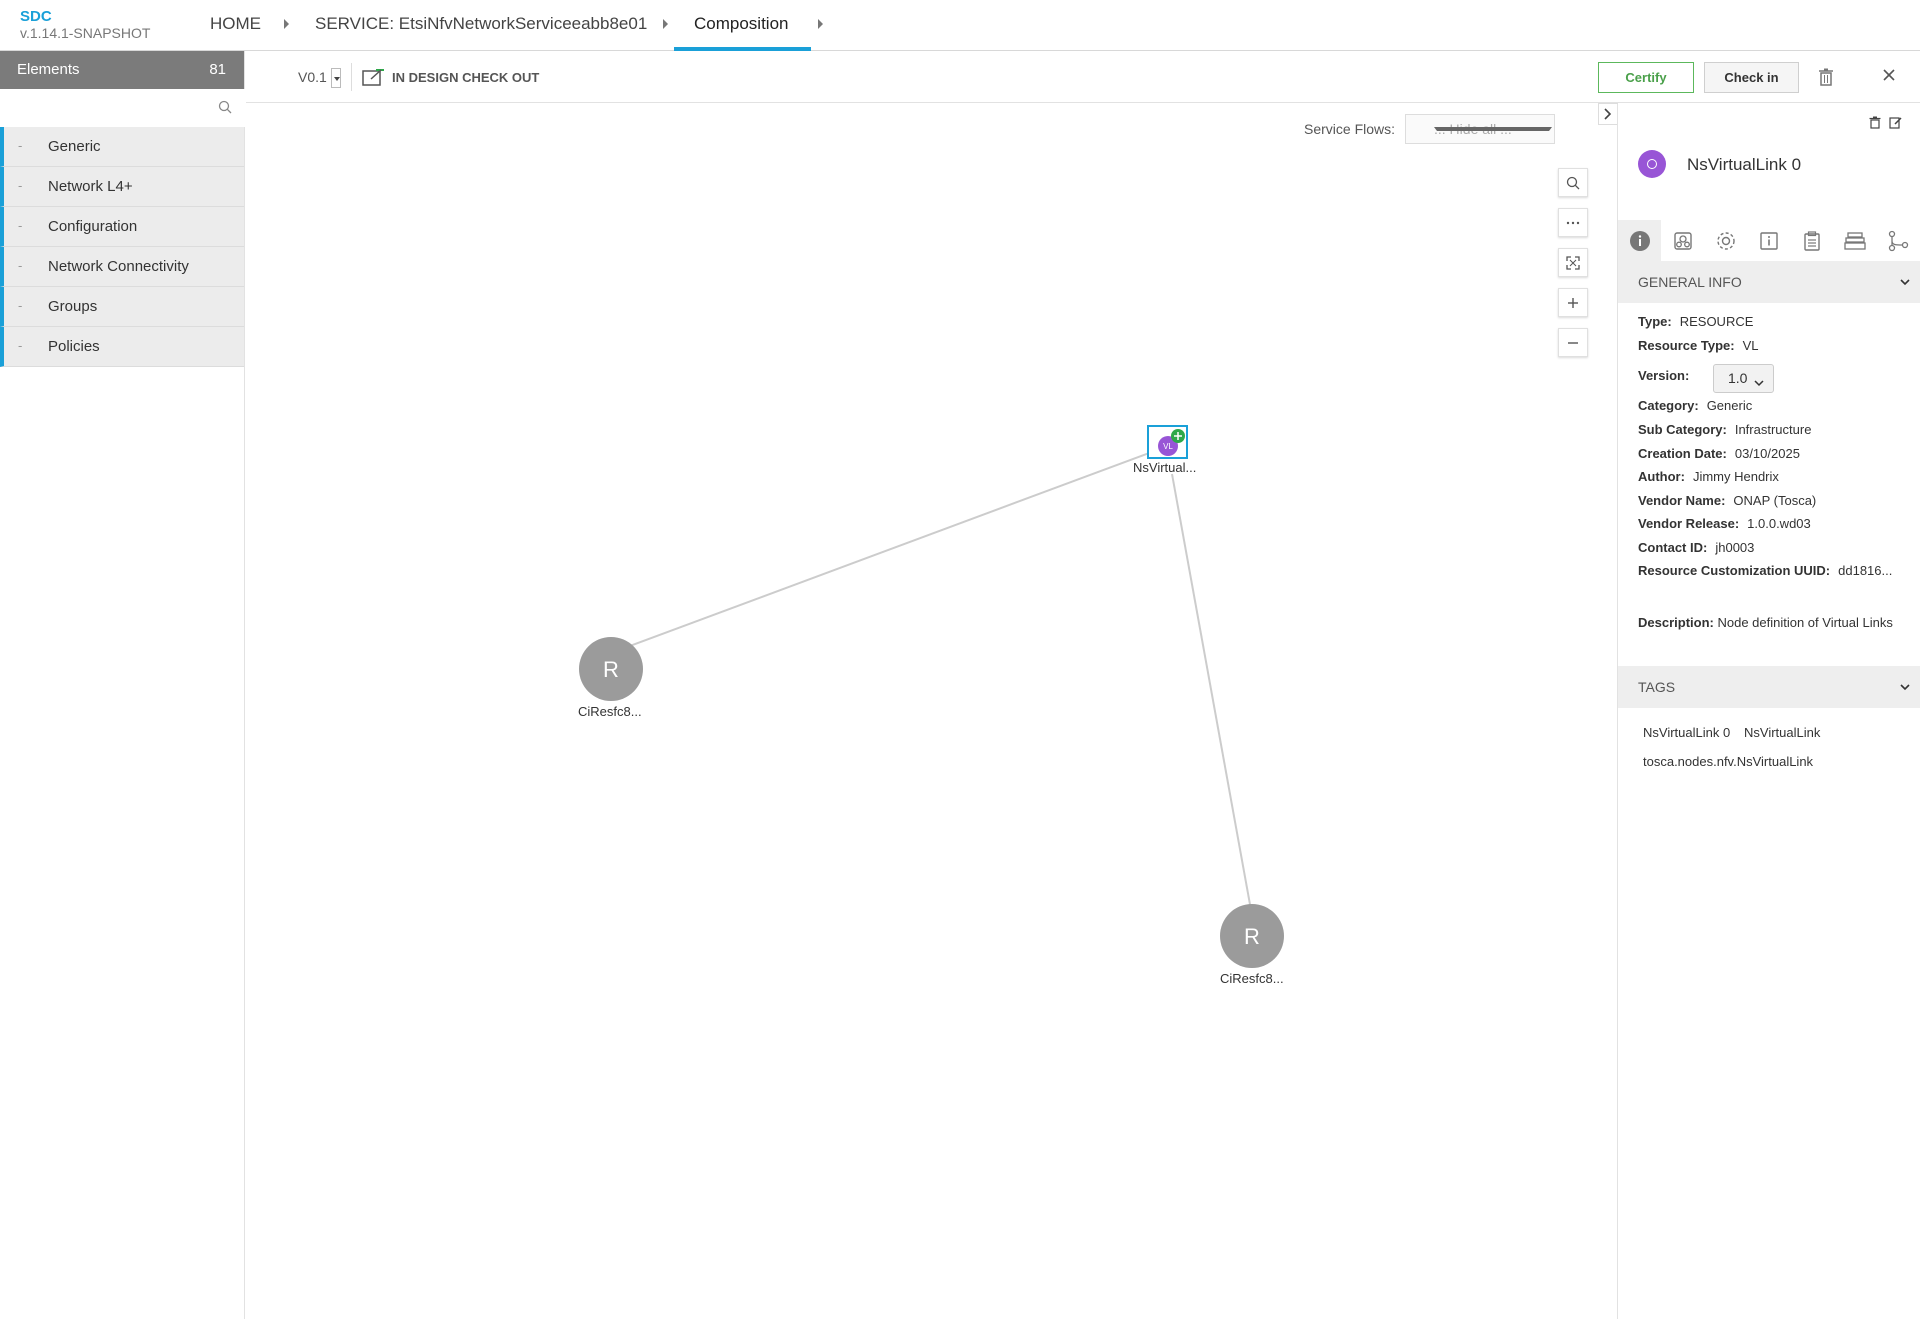 The height and width of the screenshot is (1319, 1920). I want to click on palette-category-generic: - Generic, so click(122, 147).